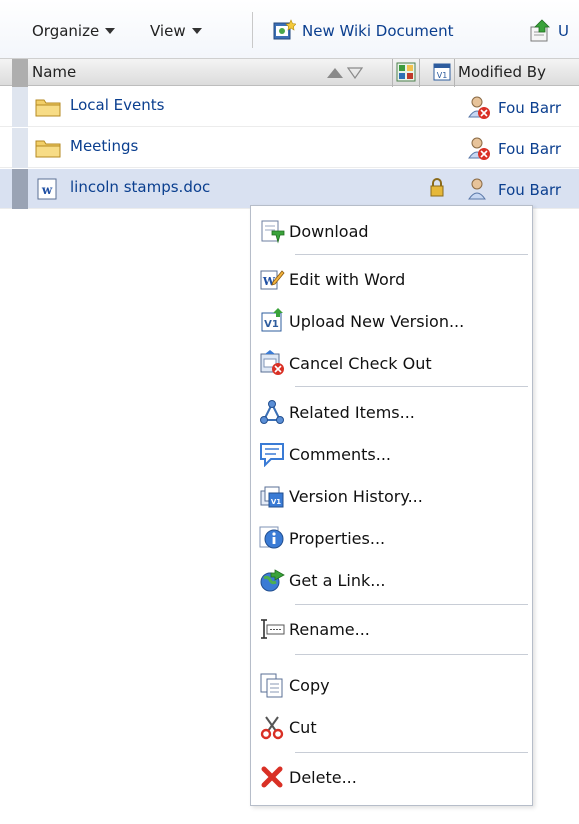 The image size is (579, 824). What do you see at coordinates (273, 629) in the screenshot?
I see `rename-icon` at bounding box center [273, 629].